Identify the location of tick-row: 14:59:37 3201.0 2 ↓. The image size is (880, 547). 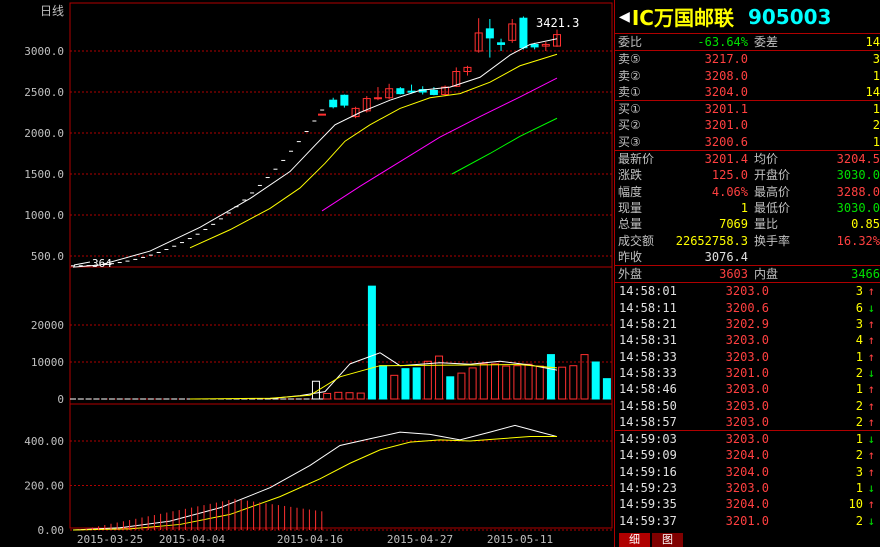
(747, 521).